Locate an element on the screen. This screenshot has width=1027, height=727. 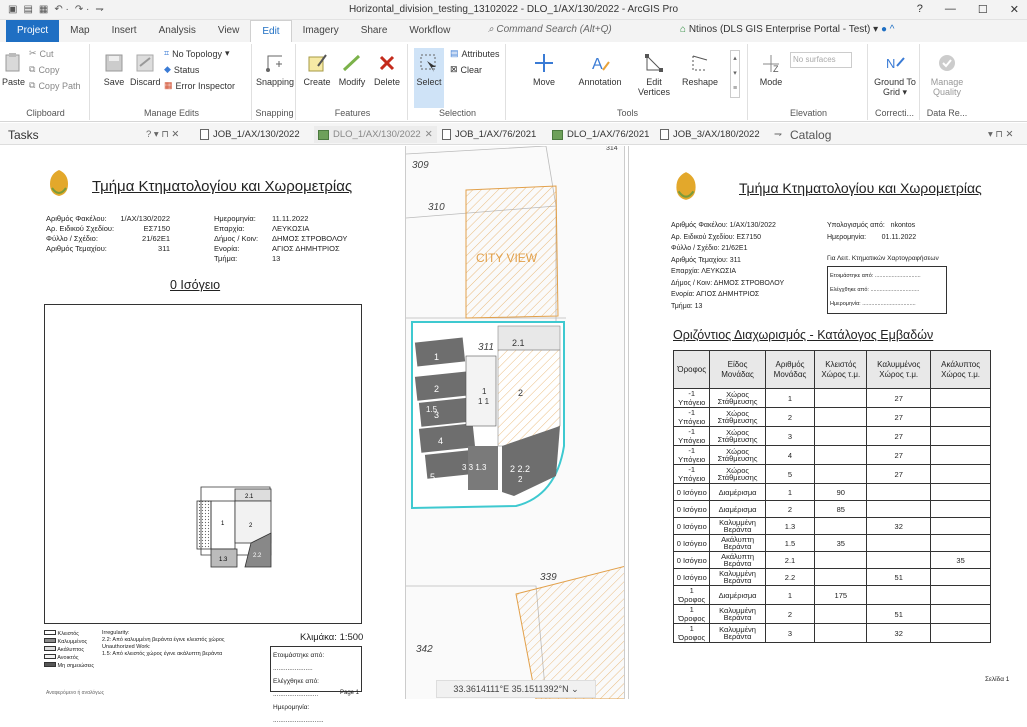
table-cell: 32 is located at coordinates (899, 526).